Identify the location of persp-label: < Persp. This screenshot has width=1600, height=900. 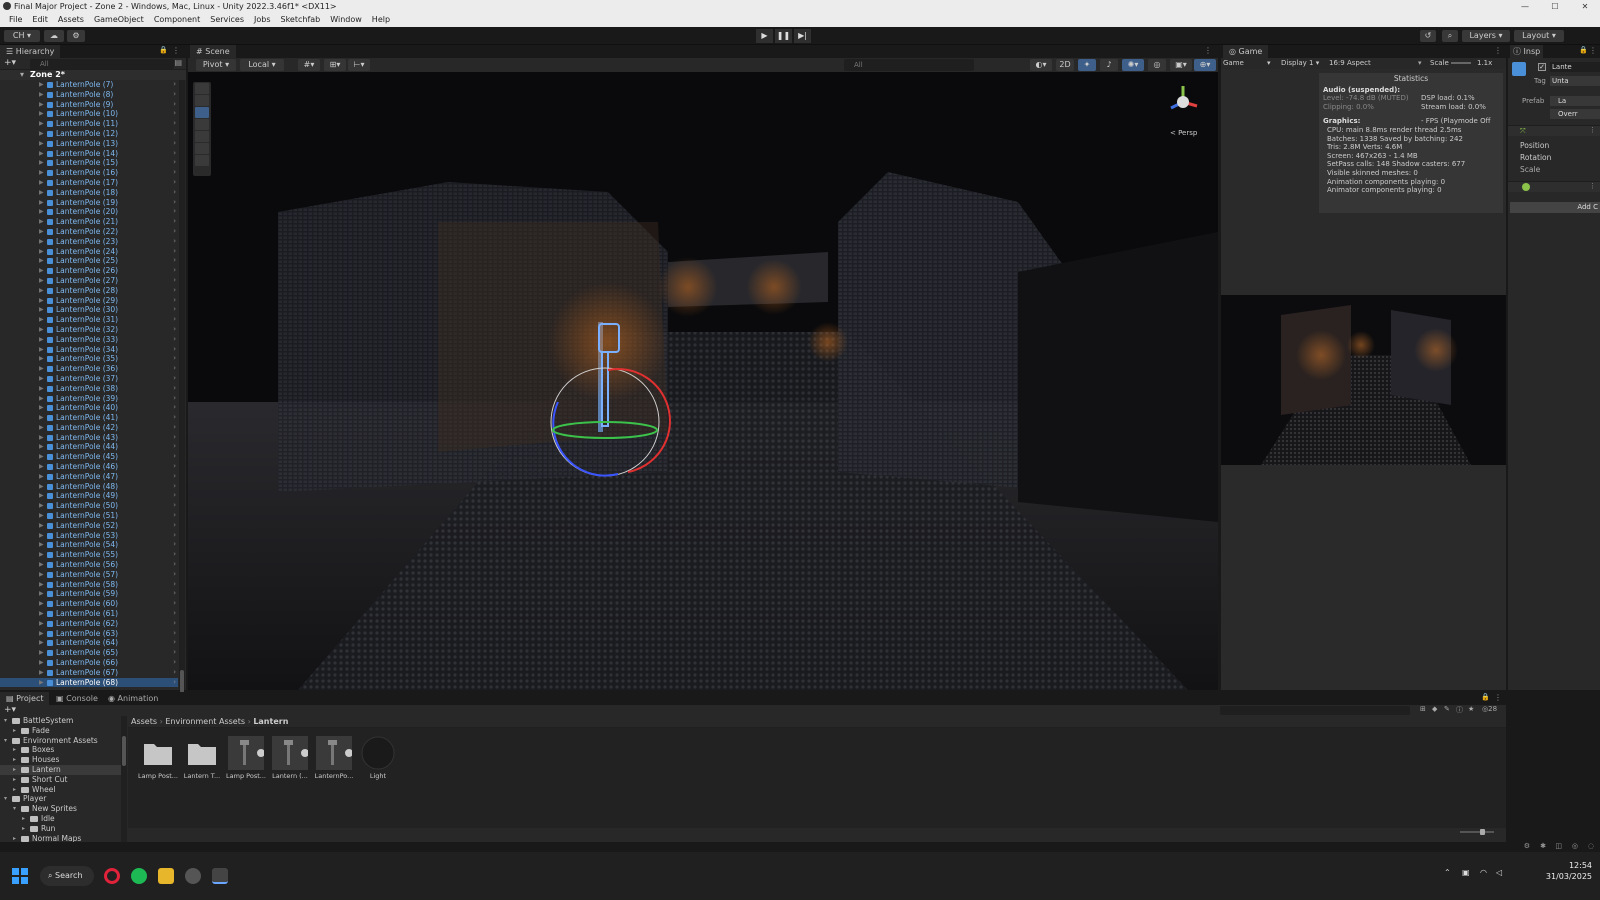
(1183, 133).